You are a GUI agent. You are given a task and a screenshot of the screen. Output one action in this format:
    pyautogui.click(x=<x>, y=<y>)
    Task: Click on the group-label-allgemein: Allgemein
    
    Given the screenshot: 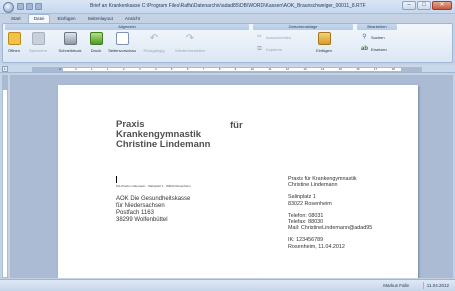 What is the action you would take?
    pyautogui.click(x=127, y=27)
    